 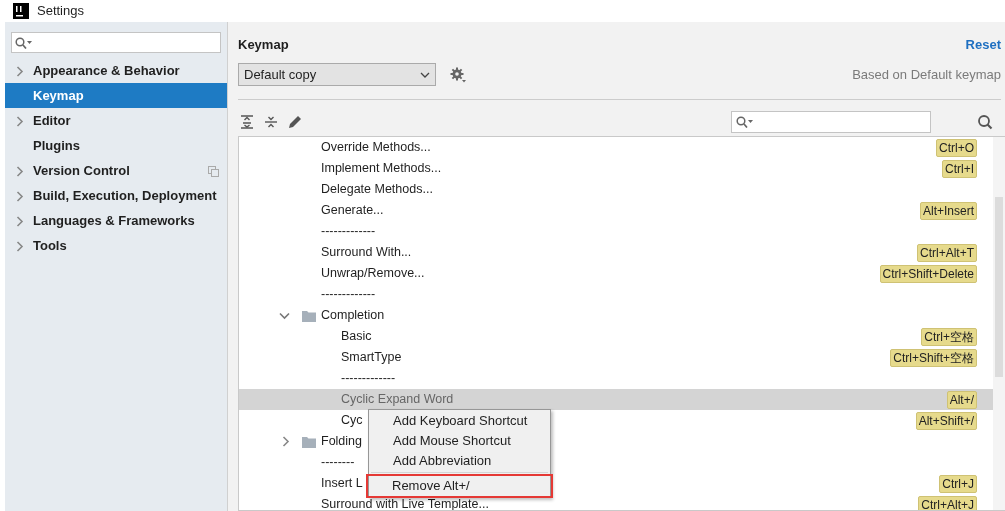 I want to click on menu-item: Add Abbreviation, so click(x=459, y=461).